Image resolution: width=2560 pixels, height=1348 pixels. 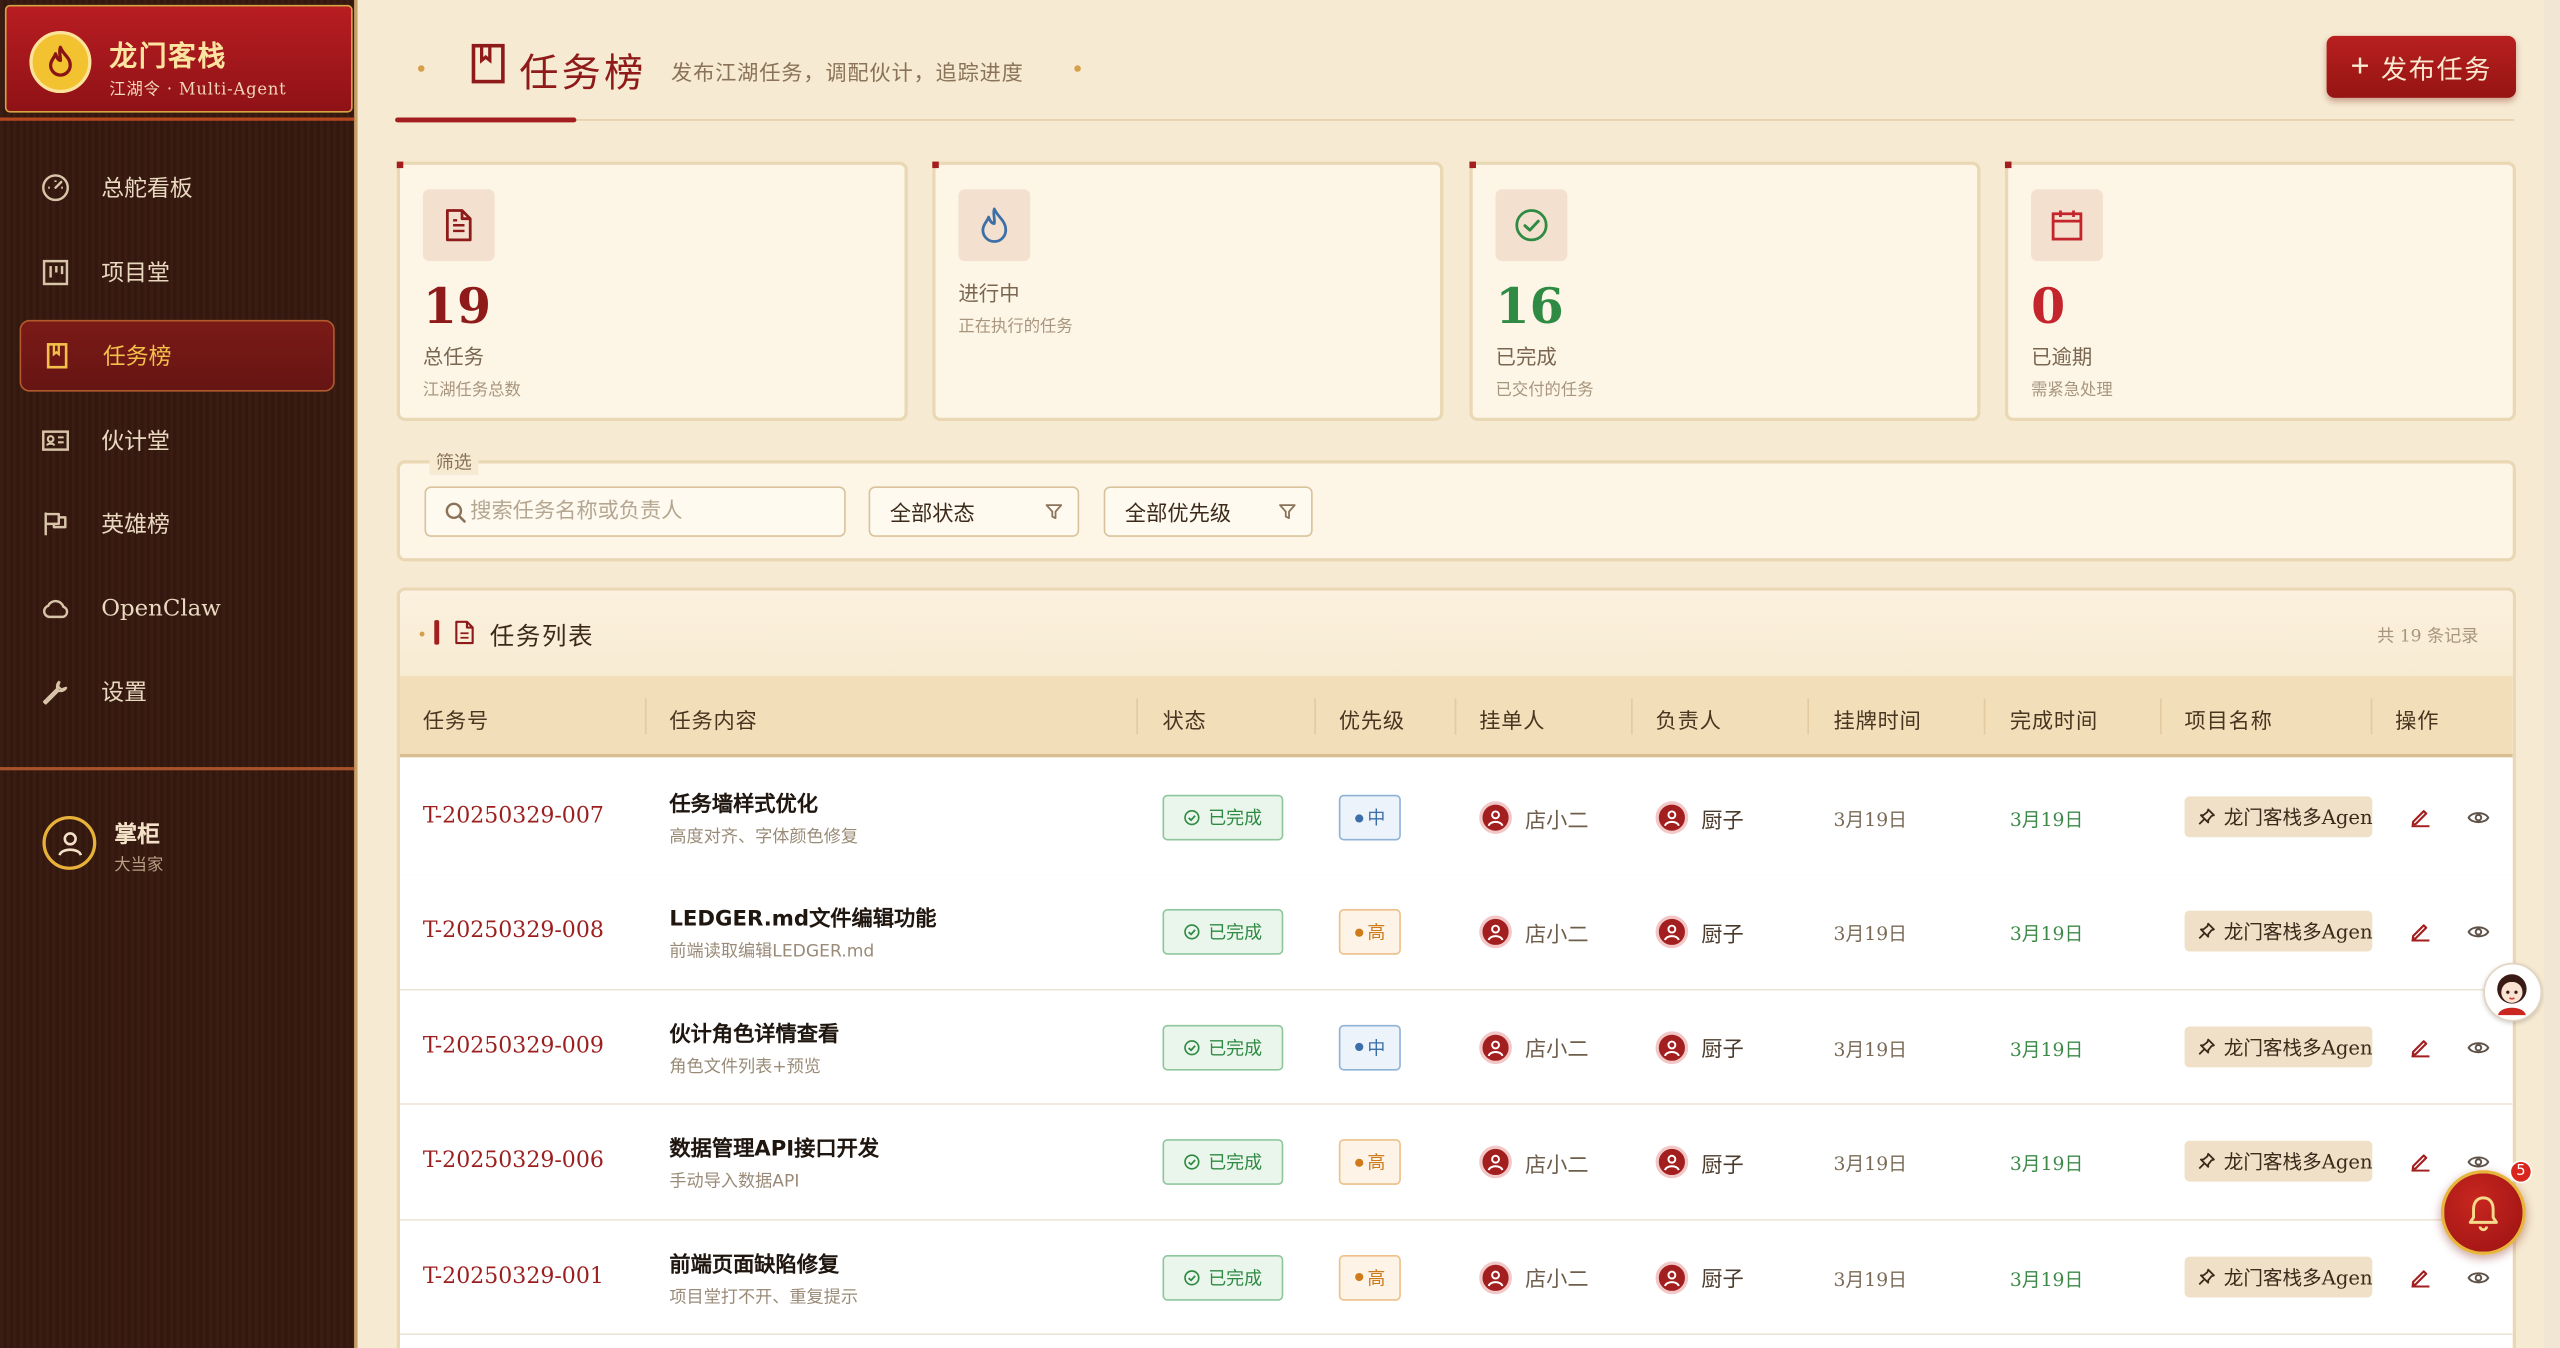 I want to click on task-title: 数据管理API接口开发, so click(x=774, y=1146).